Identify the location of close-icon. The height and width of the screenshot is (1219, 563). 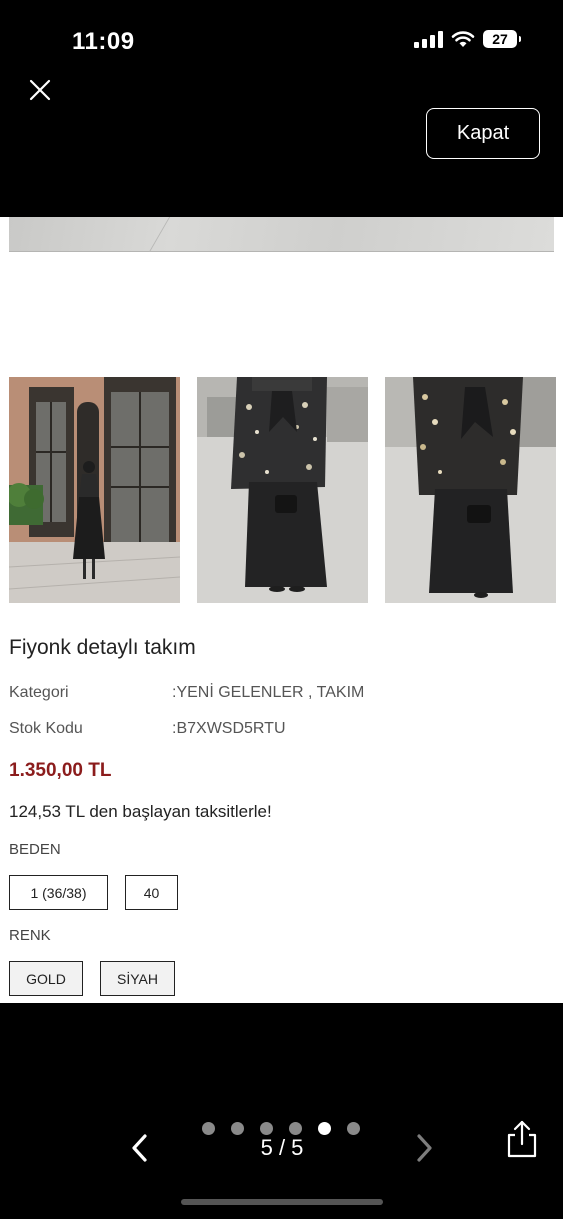
(40, 90).